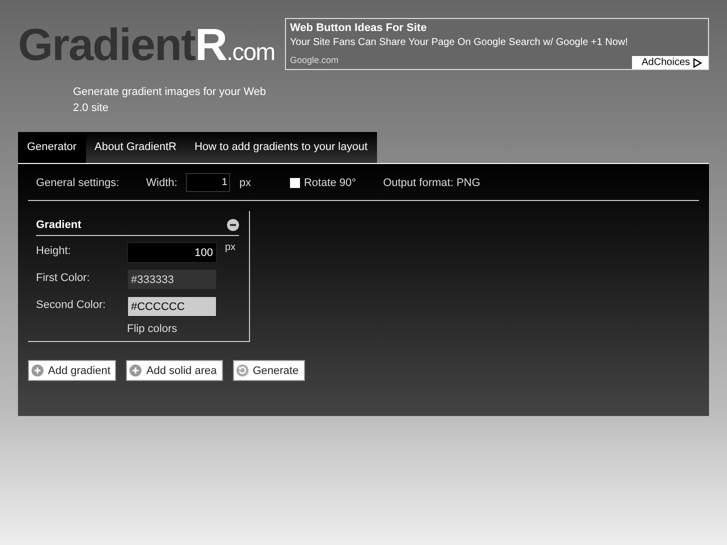 The image size is (727, 545). Describe the element at coordinates (78, 182) in the screenshot. I see `general-settings-label: General settings:` at that location.